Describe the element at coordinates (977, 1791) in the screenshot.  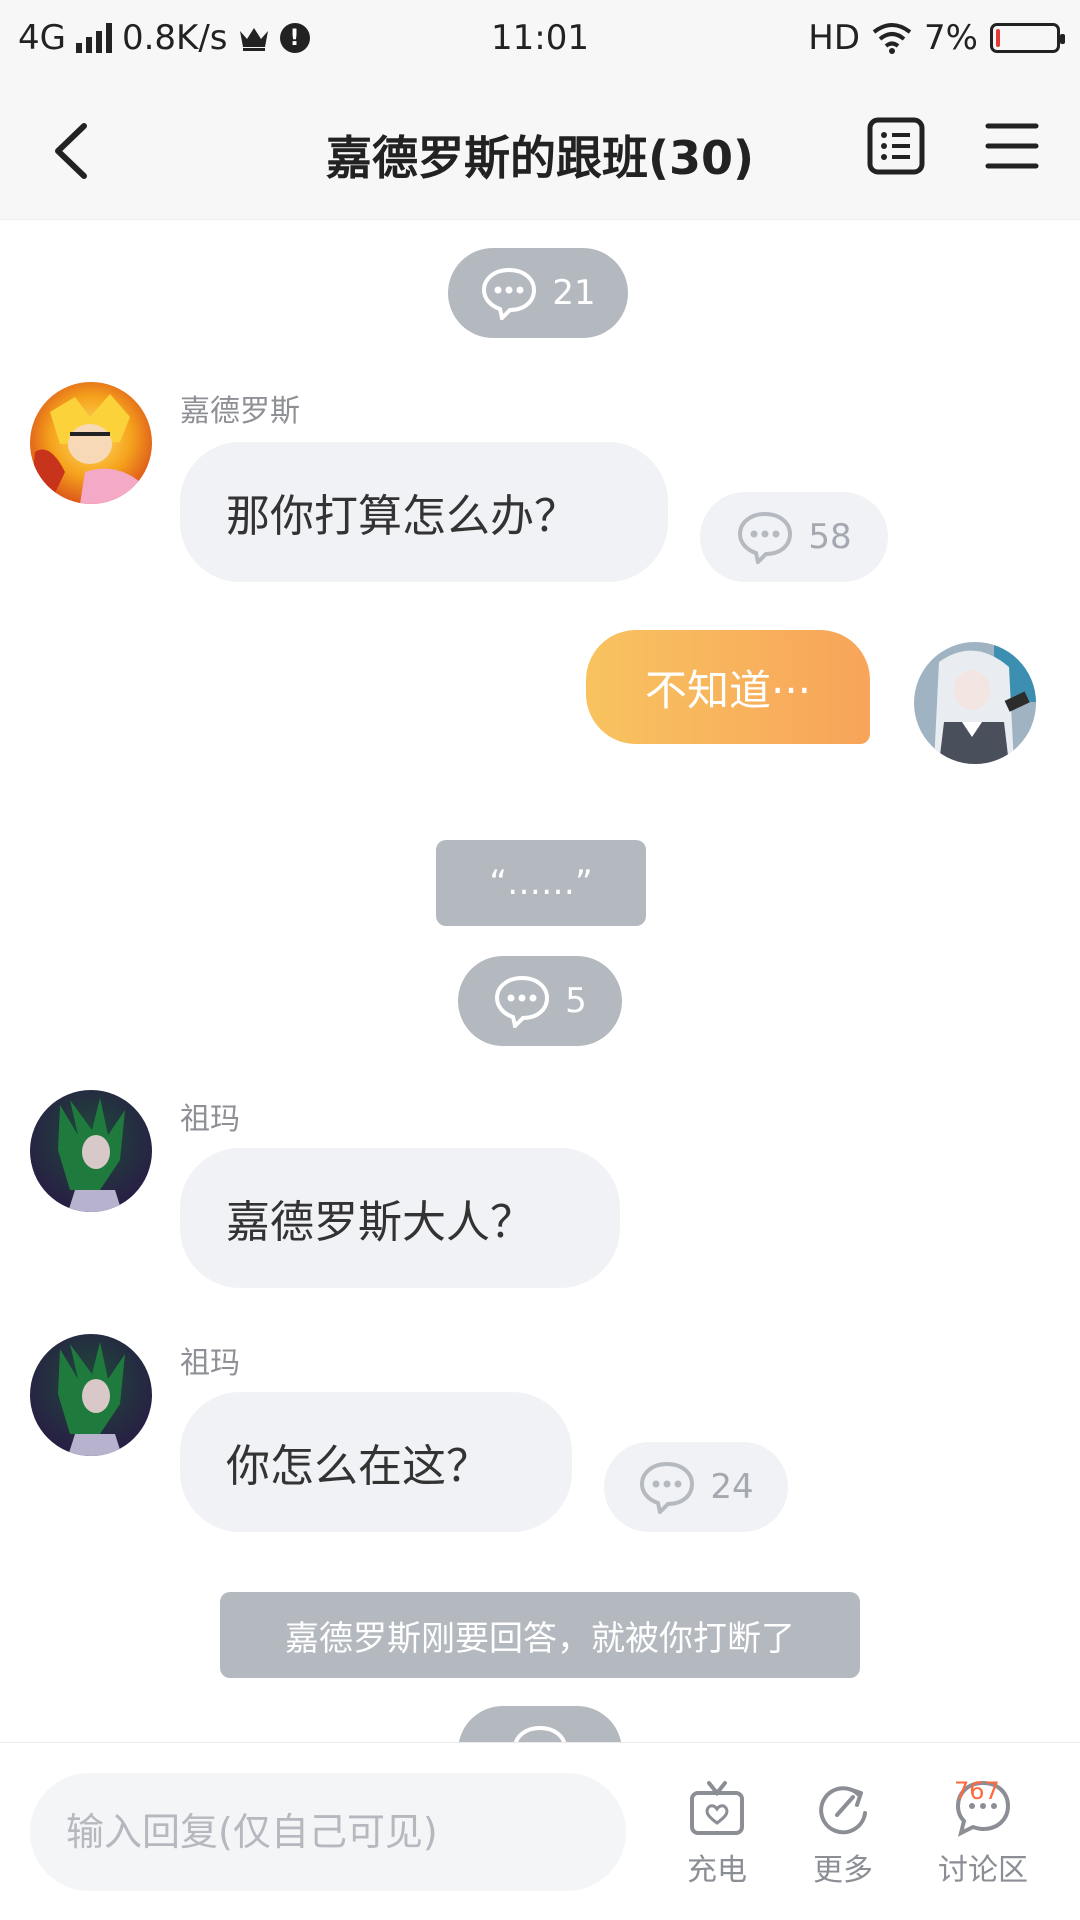
I see `discussion-badge: 767` at that location.